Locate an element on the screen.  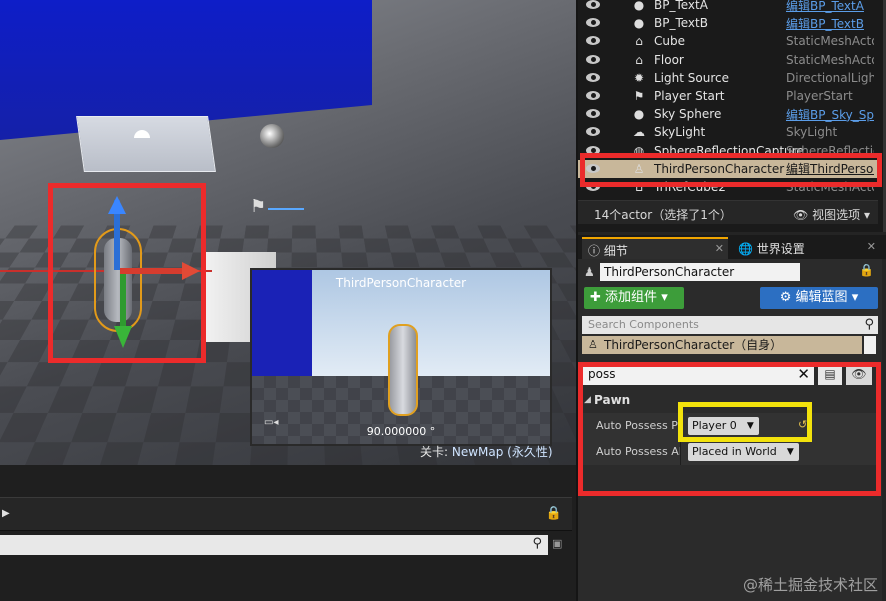
chevron-down-icon: ▼ is located at coordinates (750, 426).